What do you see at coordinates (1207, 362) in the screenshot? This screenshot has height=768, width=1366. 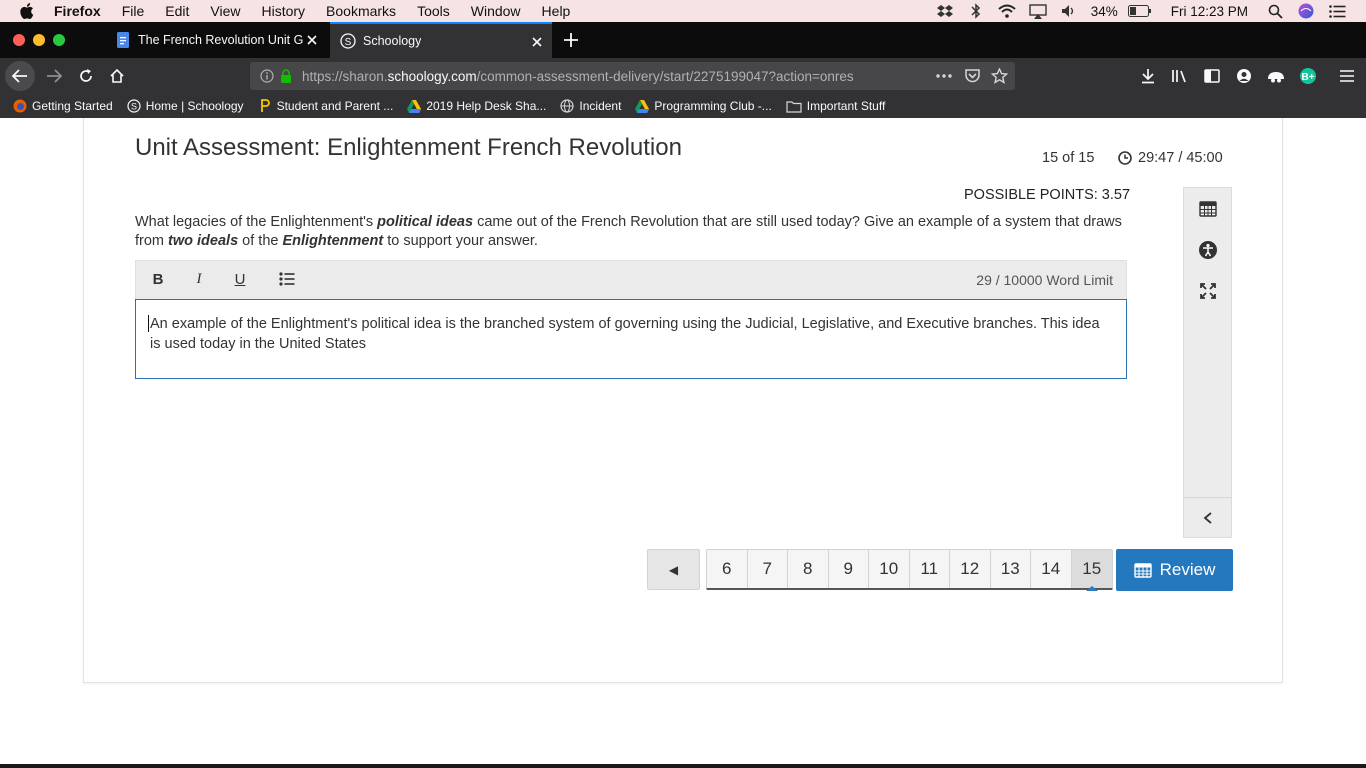 I see `tools-panel` at bounding box center [1207, 362].